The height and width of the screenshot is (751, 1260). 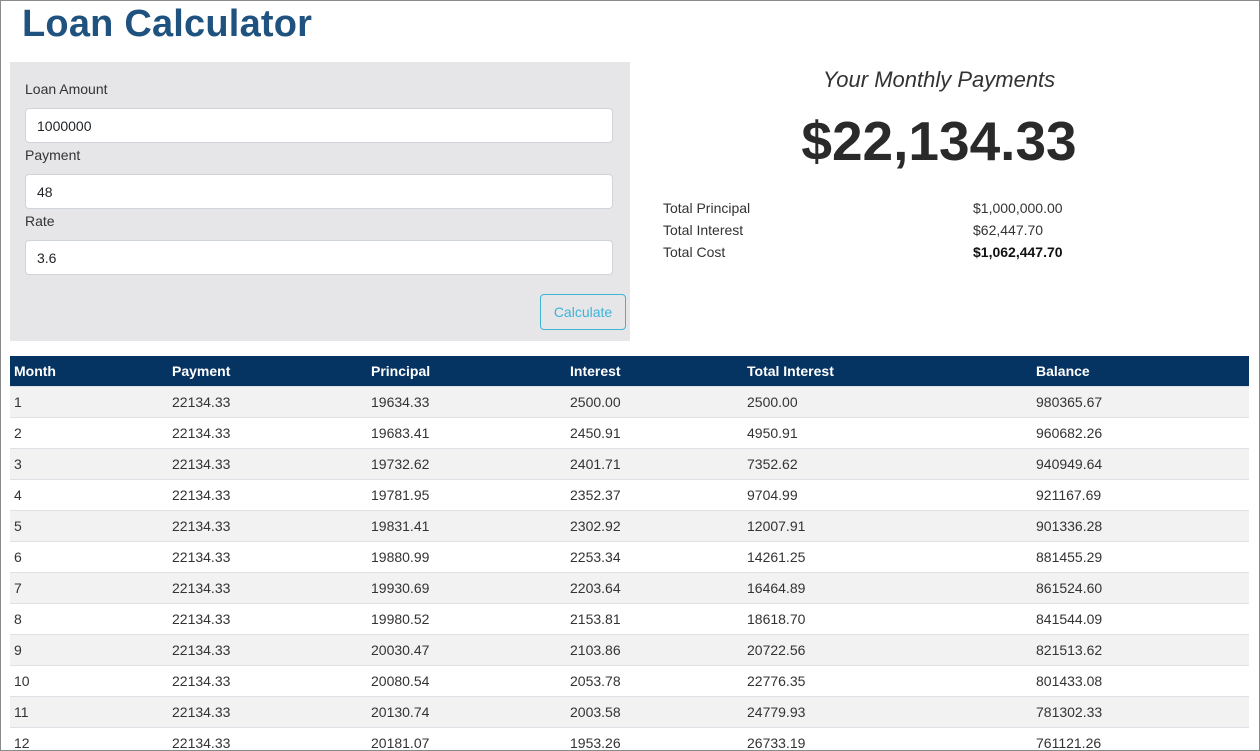 What do you see at coordinates (319, 257) in the screenshot?
I see `rate-input` at bounding box center [319, 257].